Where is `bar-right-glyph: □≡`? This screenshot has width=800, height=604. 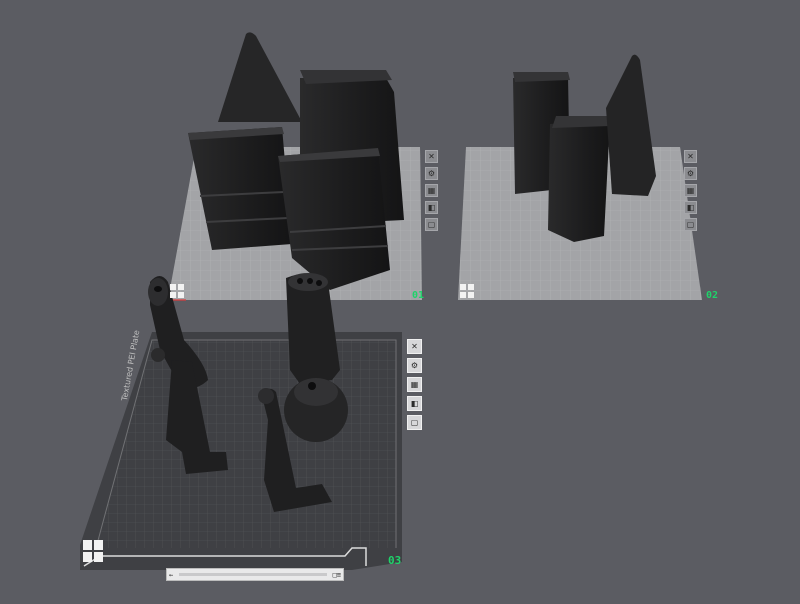 bar-right-glyph: □≡ is located at coordinates (336, 574).